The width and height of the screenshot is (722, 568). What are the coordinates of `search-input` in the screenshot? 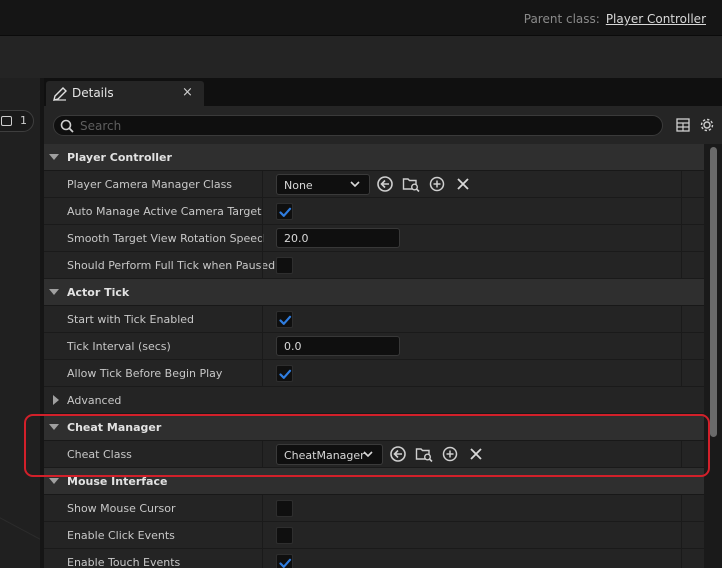 It's located at (360, 125).